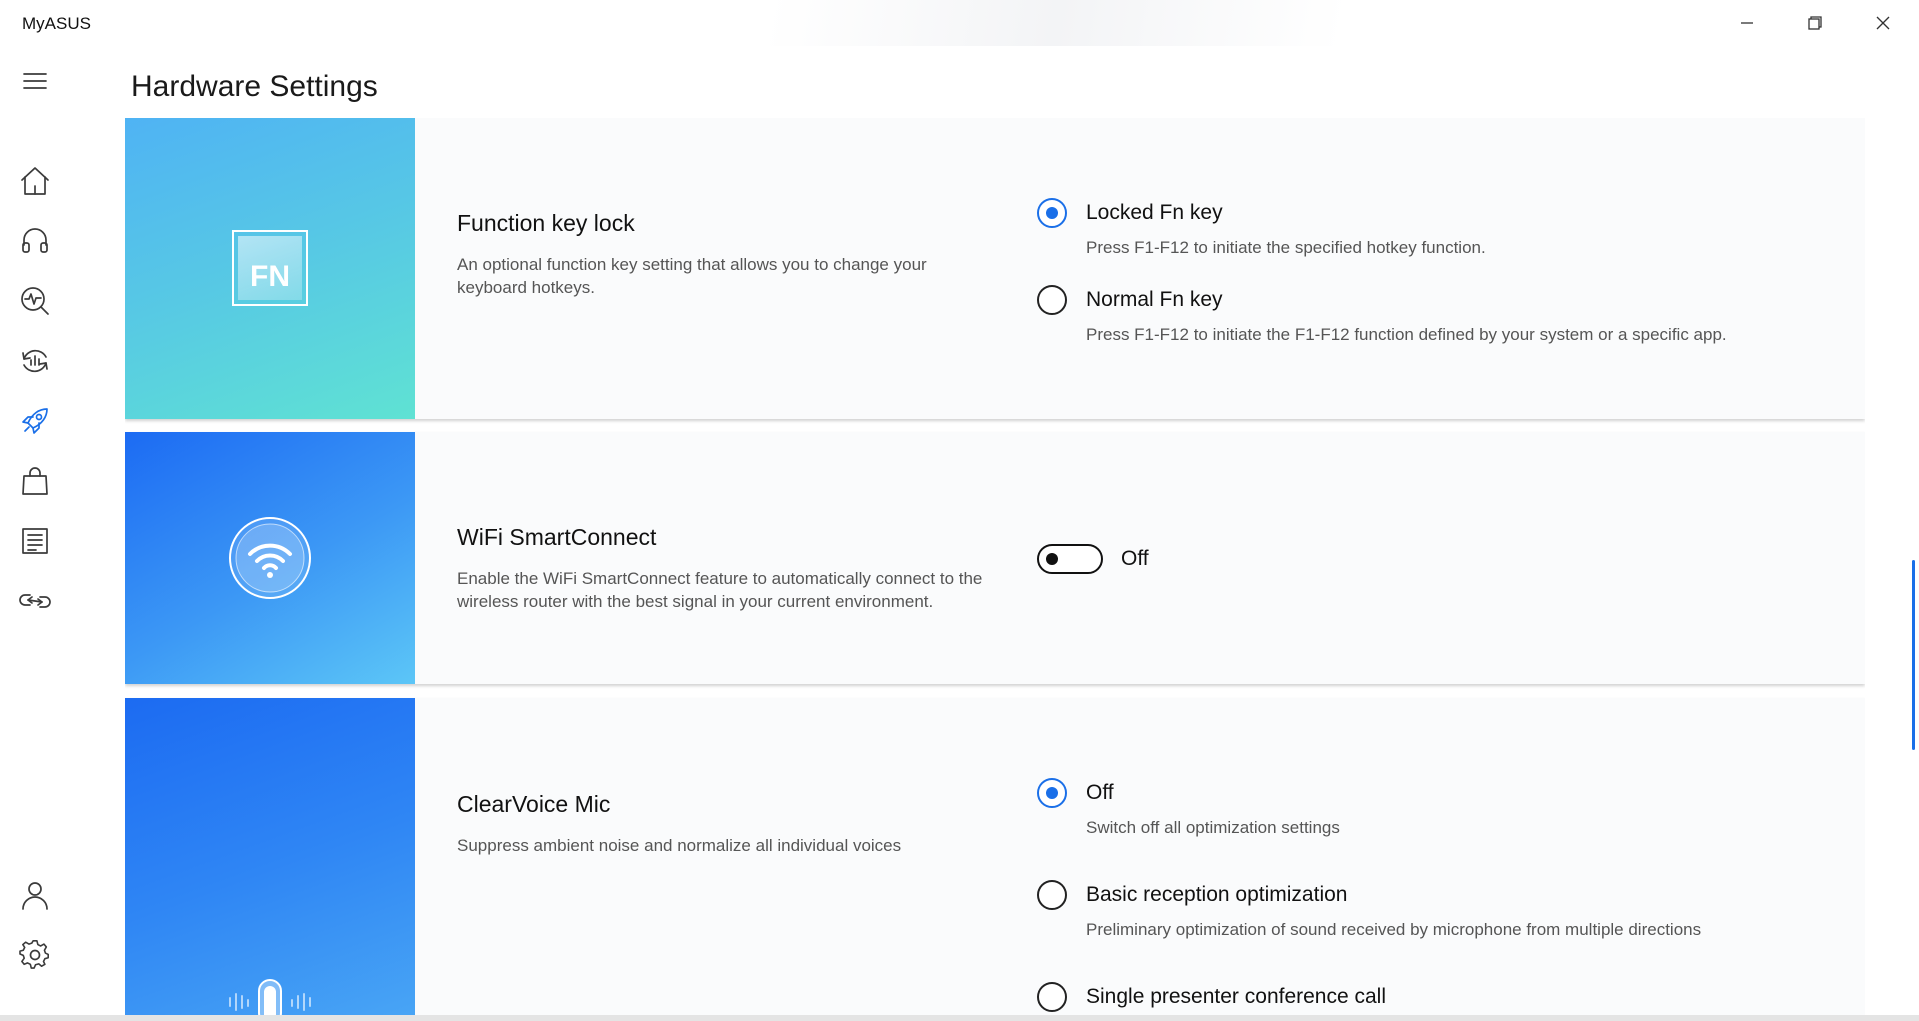 The width and height of the screenshot is (1919, 1021). I want to click on hamburger-icon, so click(35, 81).